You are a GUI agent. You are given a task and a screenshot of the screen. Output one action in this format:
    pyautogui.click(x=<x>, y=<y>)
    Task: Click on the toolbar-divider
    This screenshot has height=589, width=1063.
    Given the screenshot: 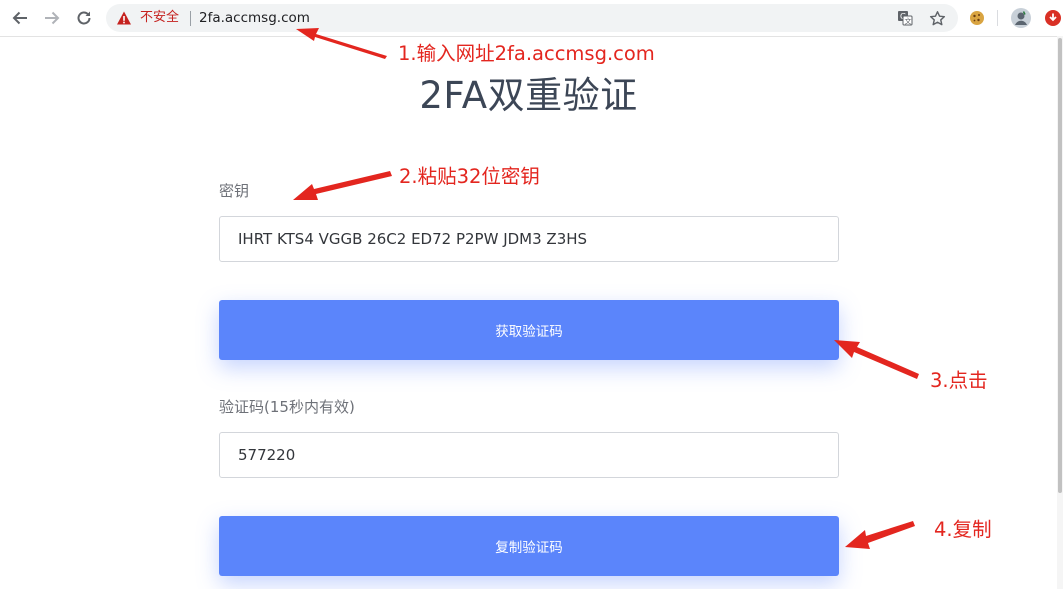 What is the action you would take?
    pyautogui.click(x=997, y=18)
    